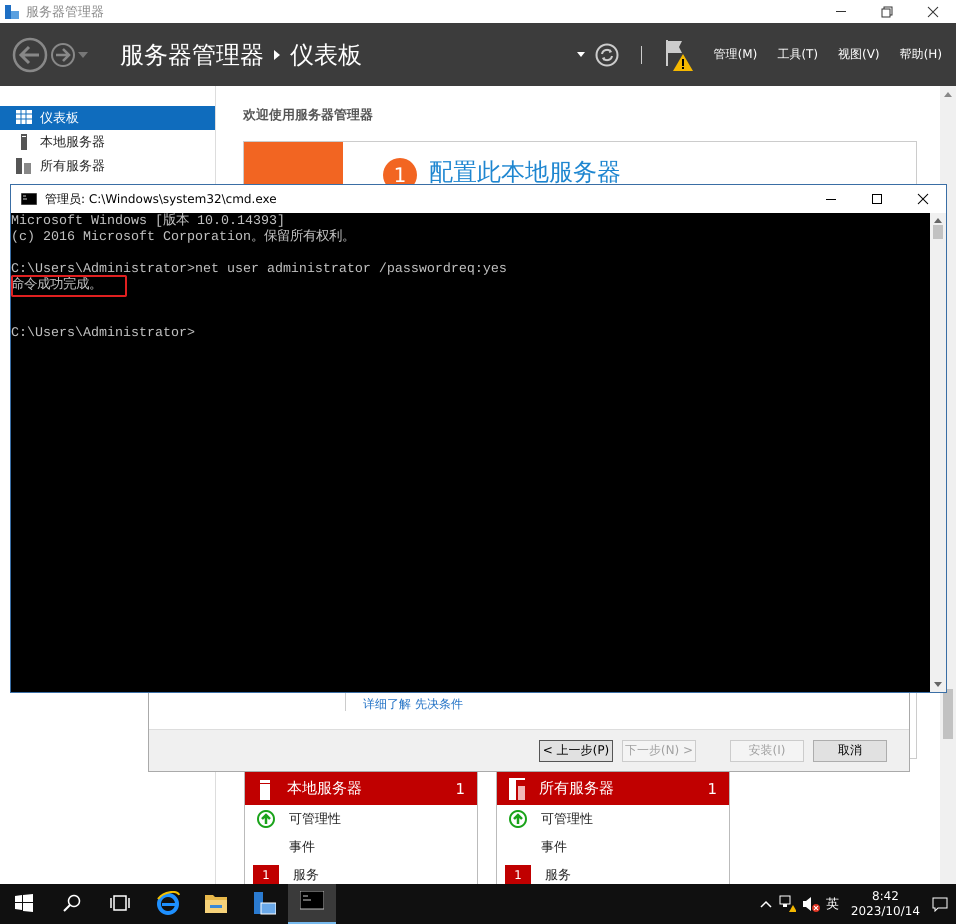 The image size is (956, 924). I want to click on caret-icon, so click(580, 54).